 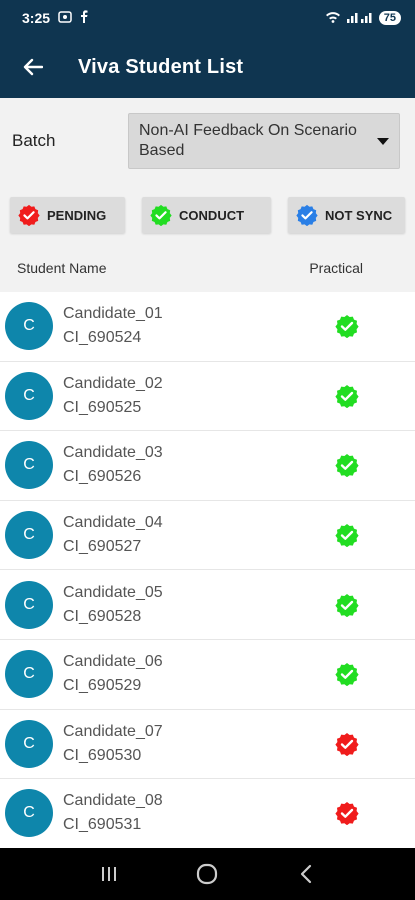 What do you see at coordinates (34, 140) in the screenshot?
I see `batch-label: Batch` at bounding box center [34, 140].